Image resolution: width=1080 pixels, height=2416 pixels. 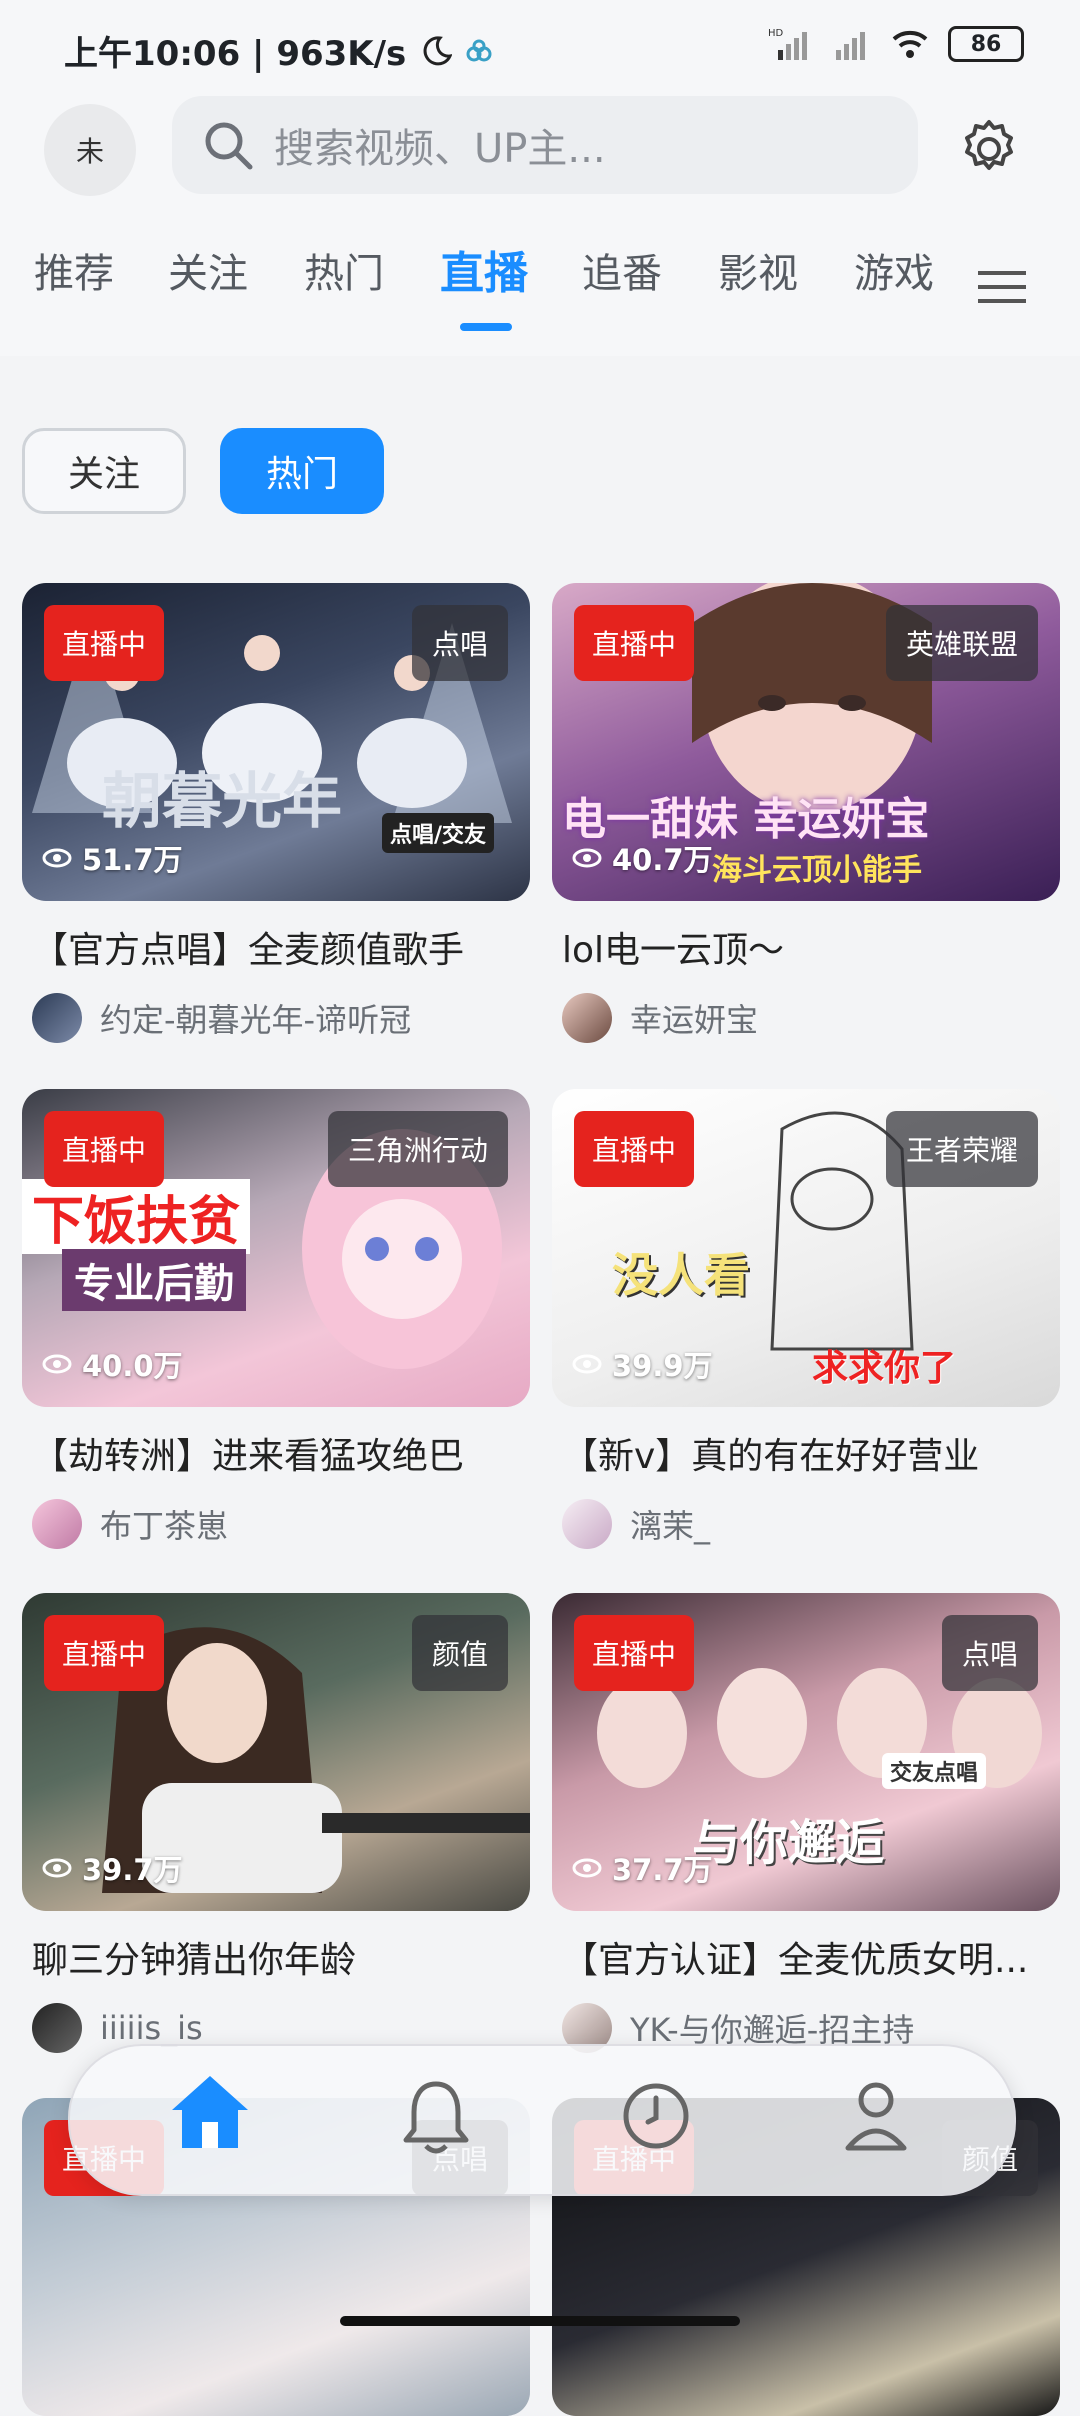 What do you see at coordinates (256, 1020) in the screenshot?
I see `streamer-name: 约定-朝暮光年-谛听冠` at bounding box center [256, 1020].